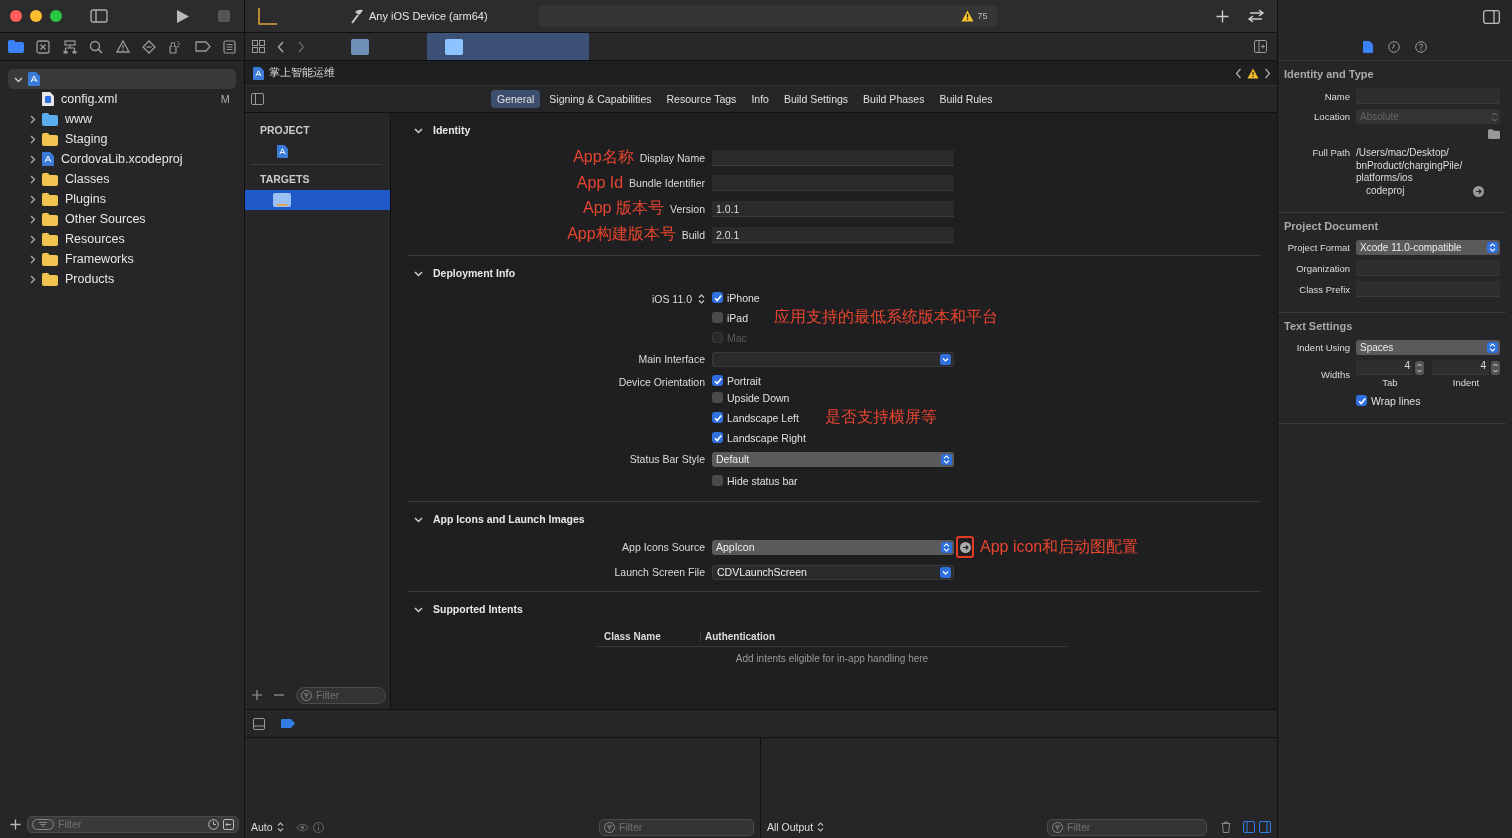 This screenshot has width=1512, height=838. Describe the element at coordinates (816, 99) in the screenshot. I see `tab: Build Settings` at that location.